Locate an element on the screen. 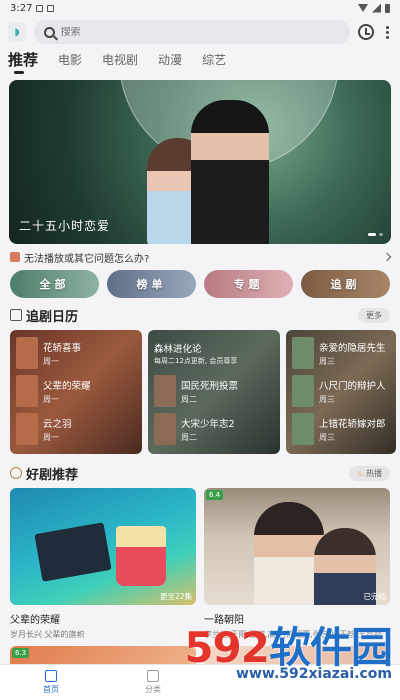 The height and width of the screenshot is (700, 400). show-name: 亲爱的隐居先生 is located at coordinates (352, 348).